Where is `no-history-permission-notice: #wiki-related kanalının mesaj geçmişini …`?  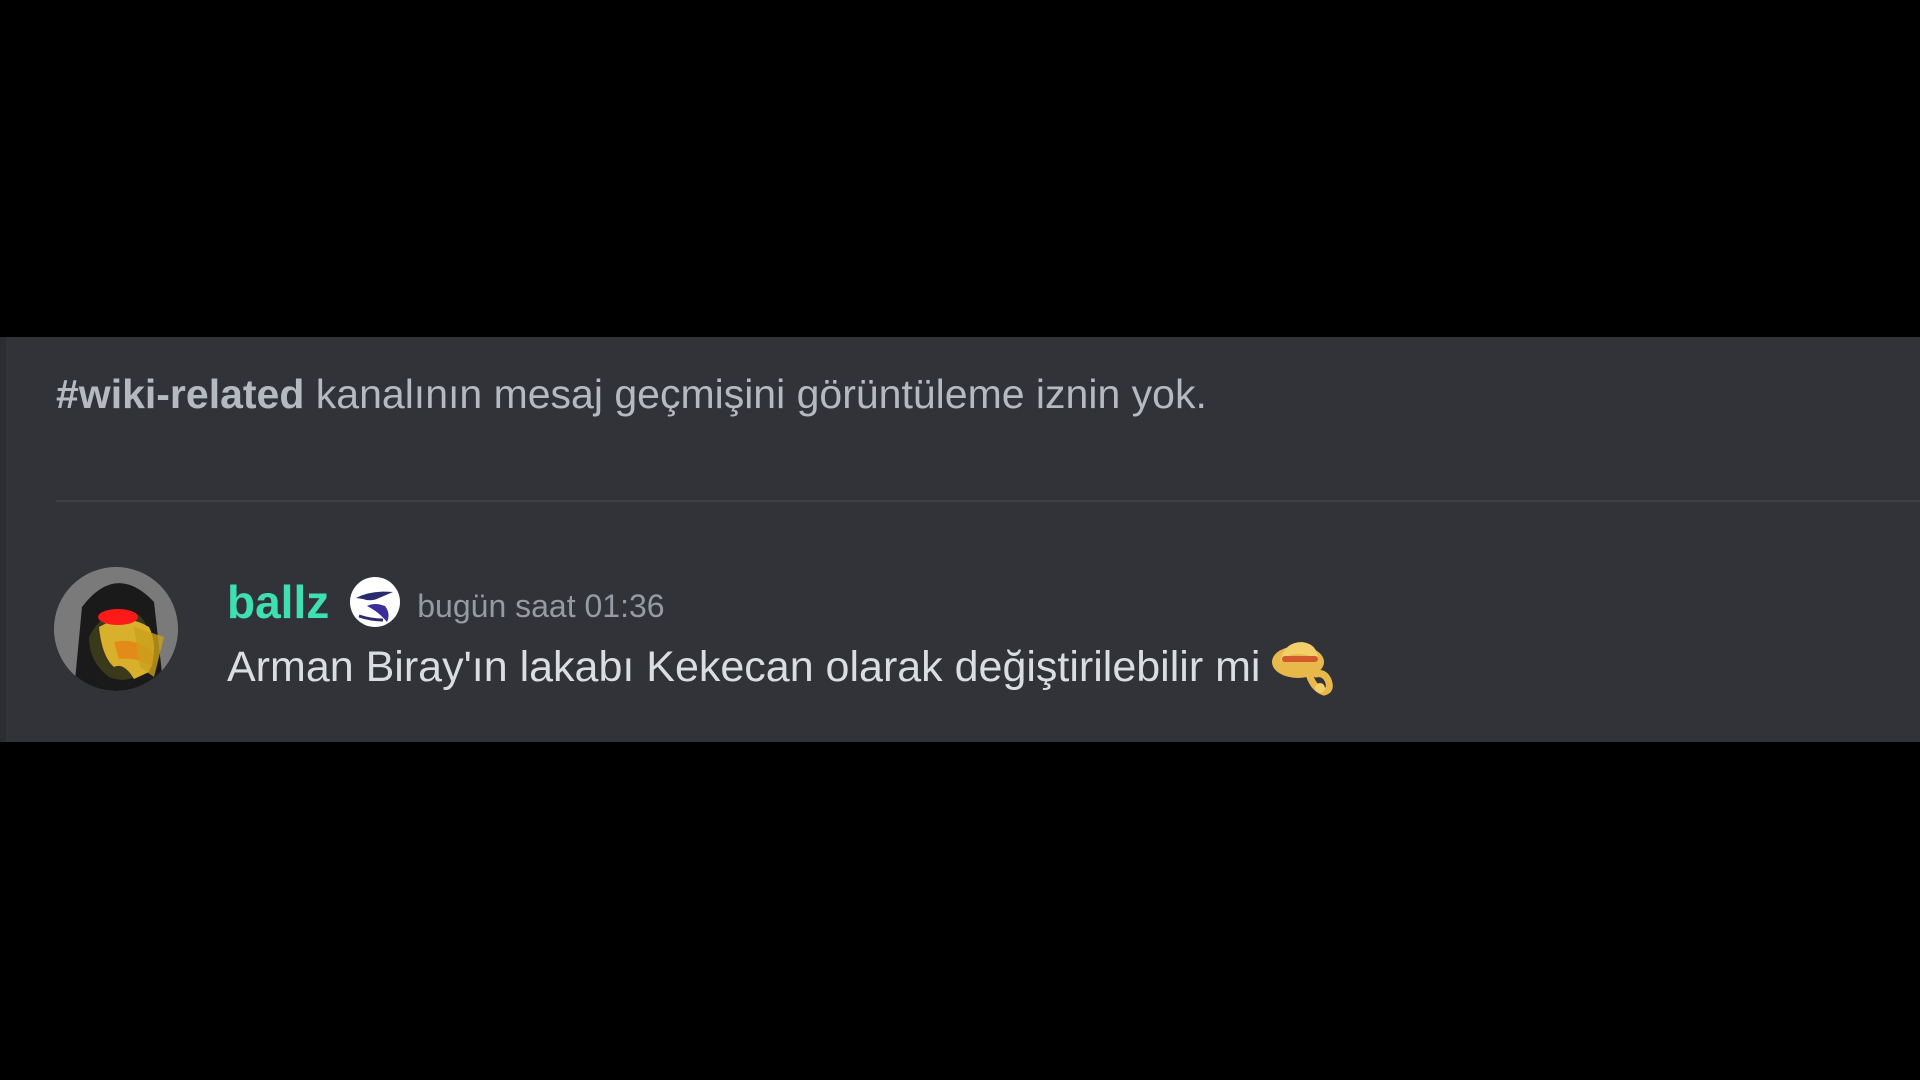 no-history-permission-notice: #wiki-related kanalının mesaj geçmişini … is located at coordinates (631, 394).